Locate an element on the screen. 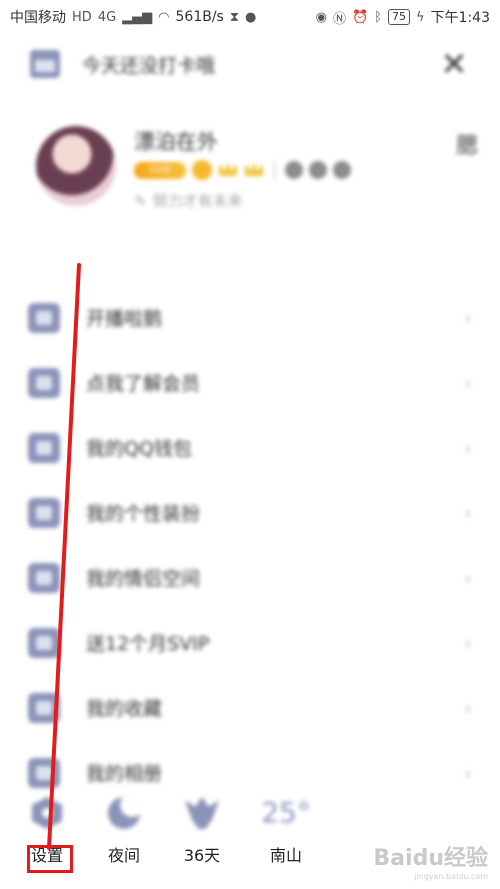 The width and height of the screenshot is (500, 889). sun-level-icon is located at coordinates (202, 170).